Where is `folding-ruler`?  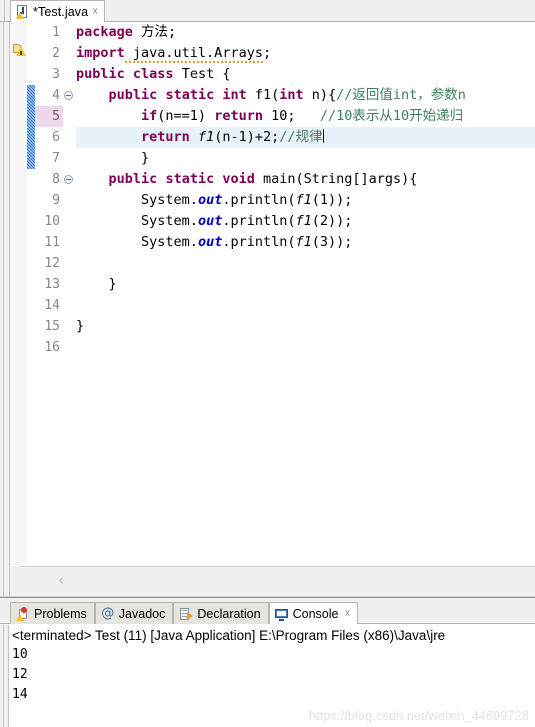 folding-ruler is located at coordinates (69, 190).